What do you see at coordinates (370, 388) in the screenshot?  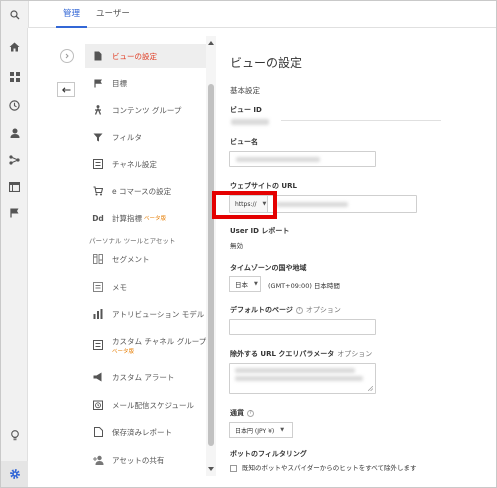 I see `resize-handle-icon` at bounding box center [370, 388].